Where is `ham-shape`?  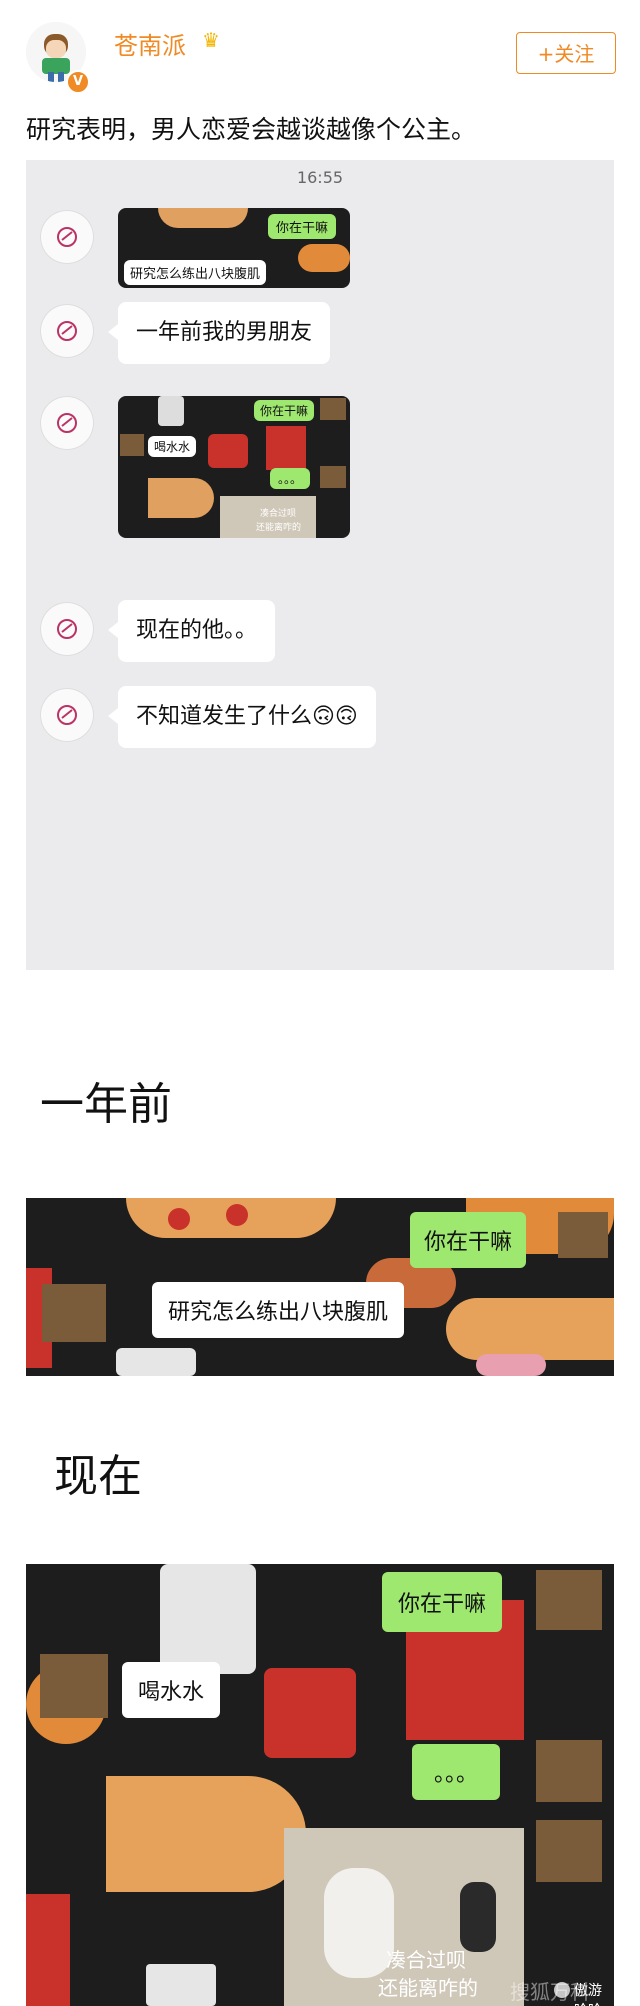
ham-shape is located at coordinates (511, 1365).